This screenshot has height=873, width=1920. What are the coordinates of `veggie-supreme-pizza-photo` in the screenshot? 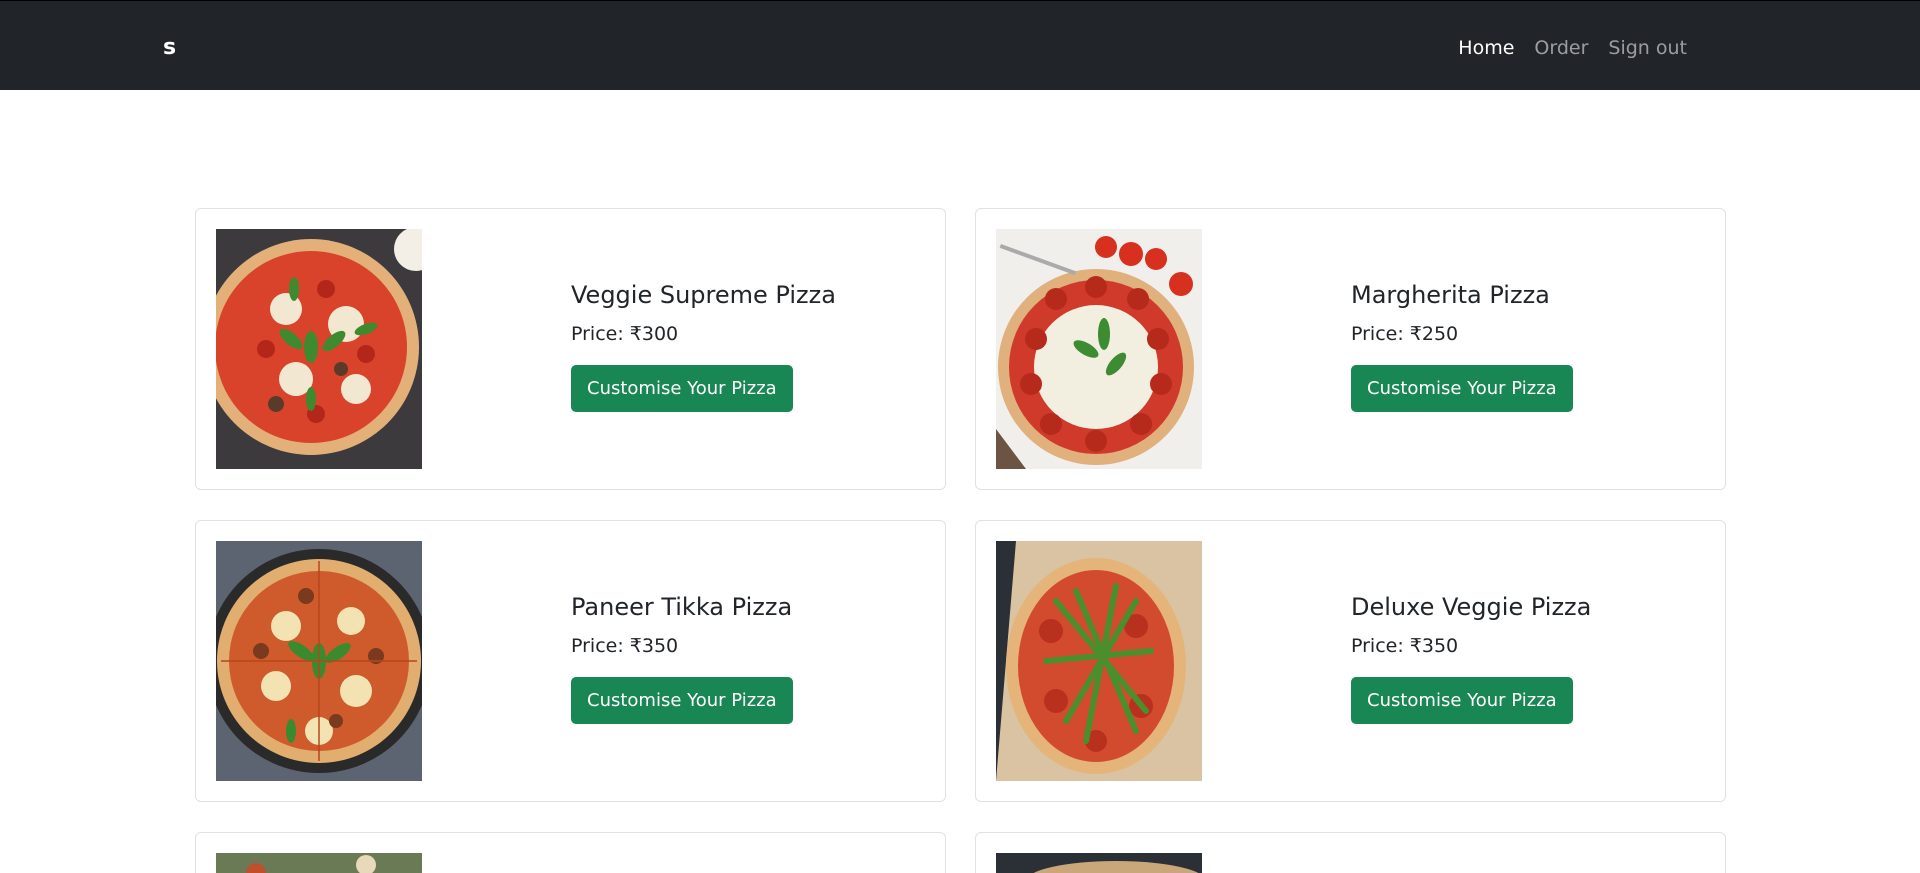 It's located at (319, 349).